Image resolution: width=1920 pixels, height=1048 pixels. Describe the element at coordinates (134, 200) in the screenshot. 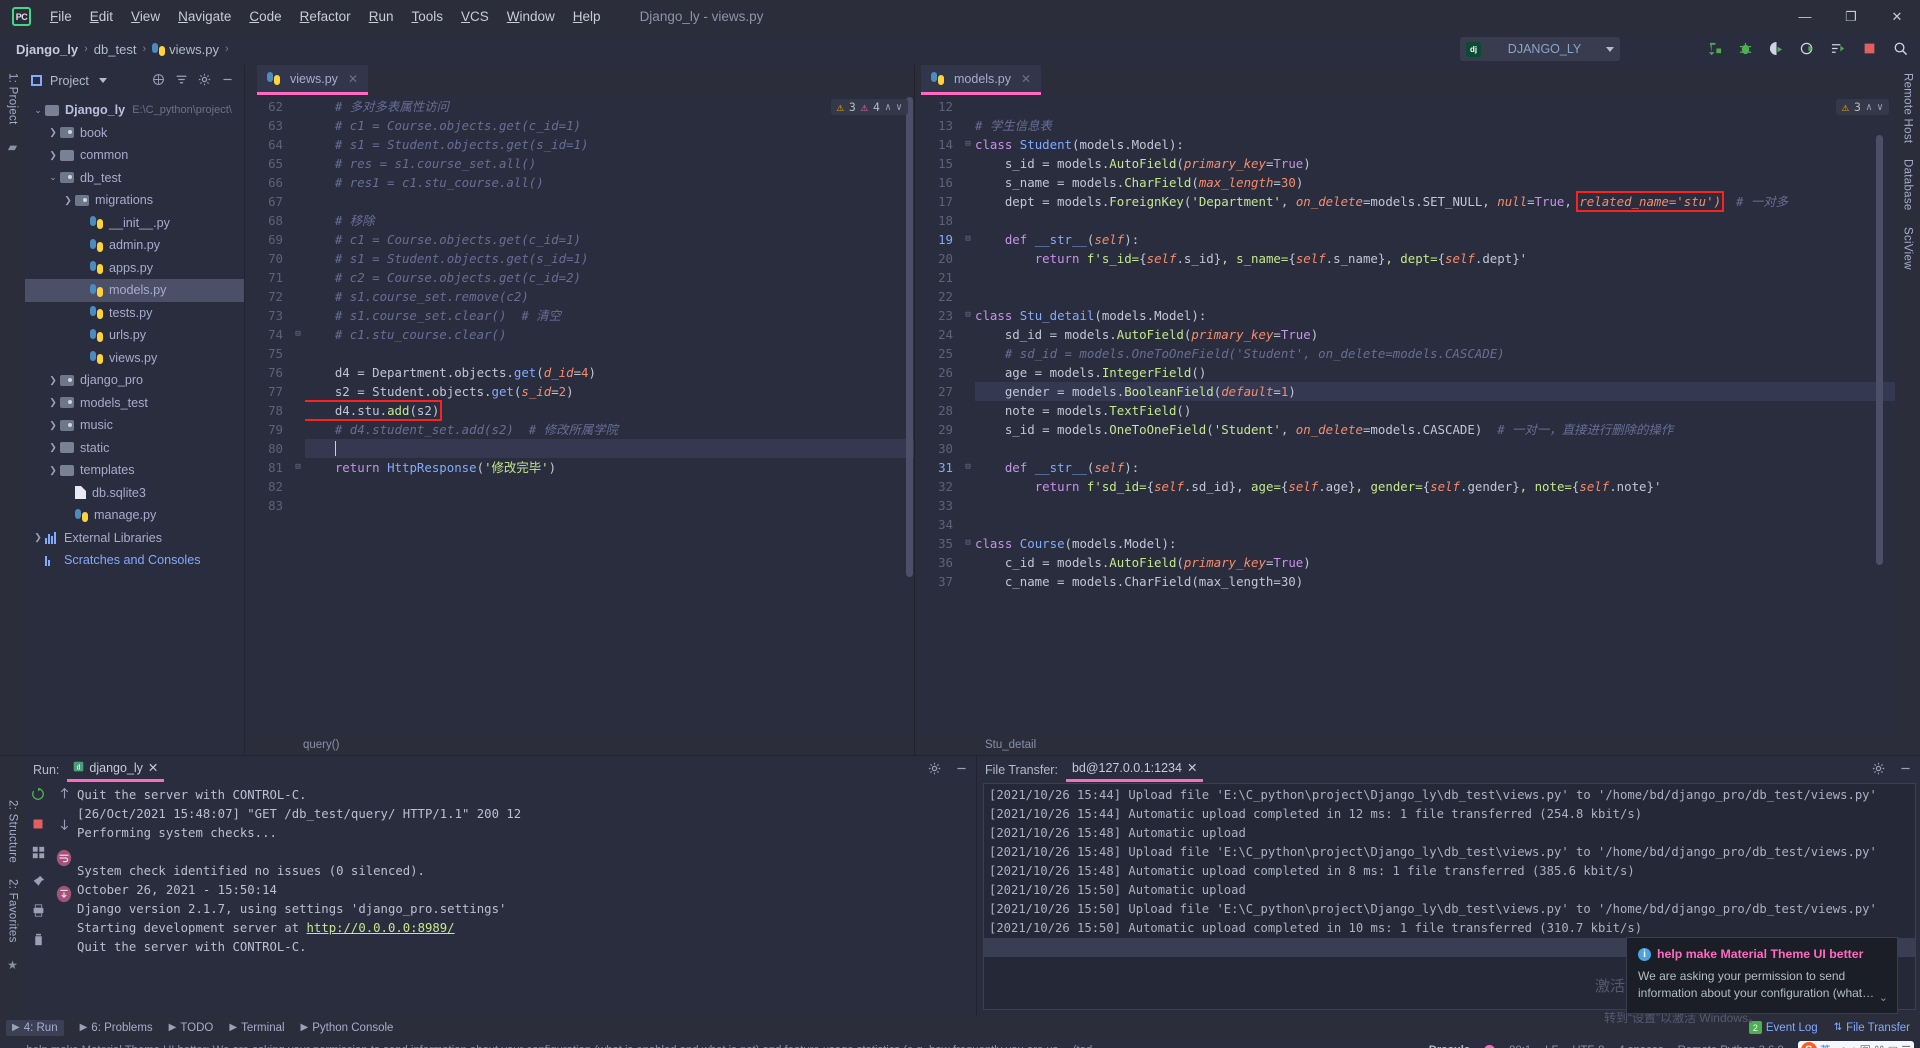

I see `tree-item-migrations: ❯ migrations` at that location.